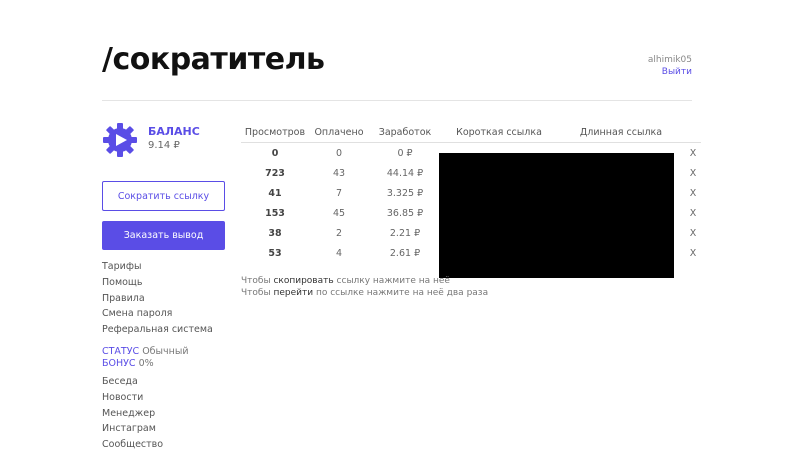  Describe the element at coordinates (165, 351) in the screenshot. I see `status-value: Обычный` at that location.